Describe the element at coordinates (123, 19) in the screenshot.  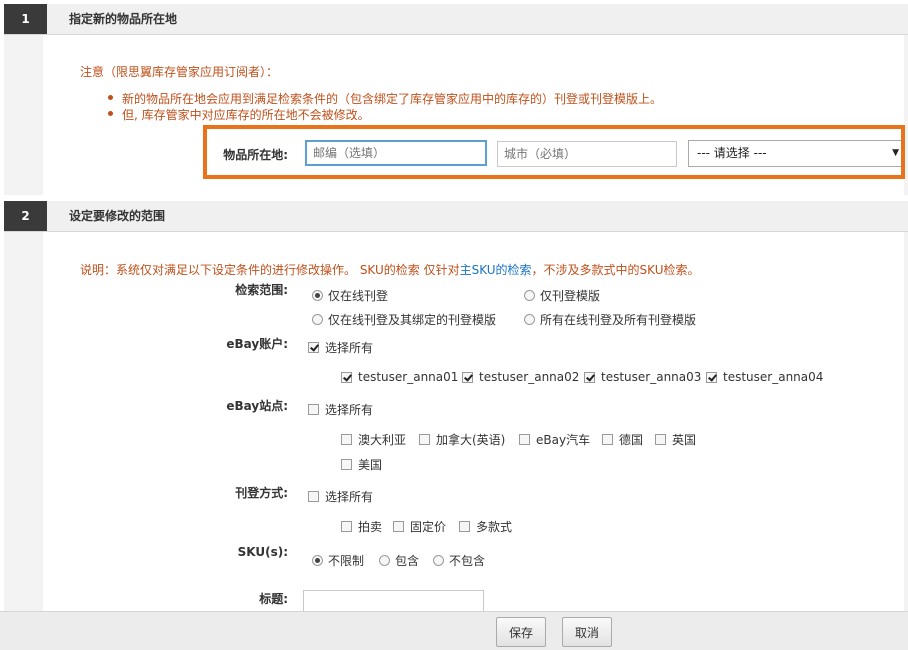
I see `section-1-title: 指定新的物品所在地` at that location.